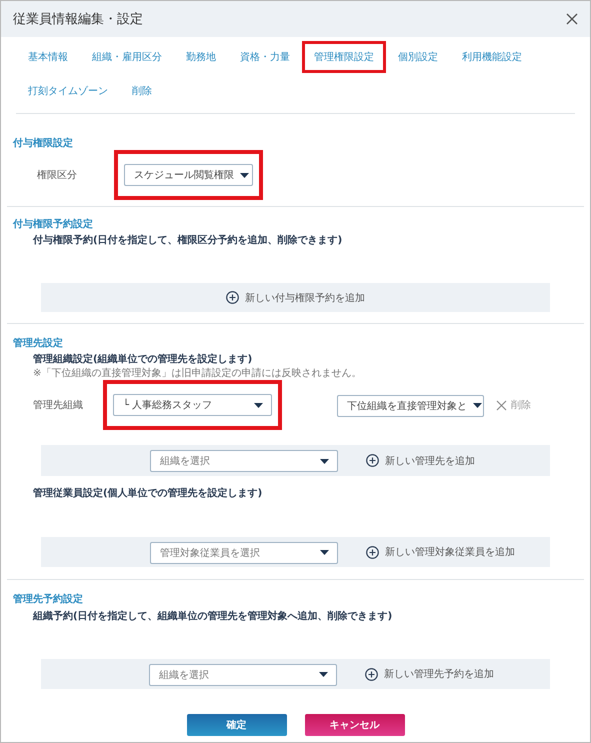  I want to click on tab: 管理権限設定, so click(344, 57).